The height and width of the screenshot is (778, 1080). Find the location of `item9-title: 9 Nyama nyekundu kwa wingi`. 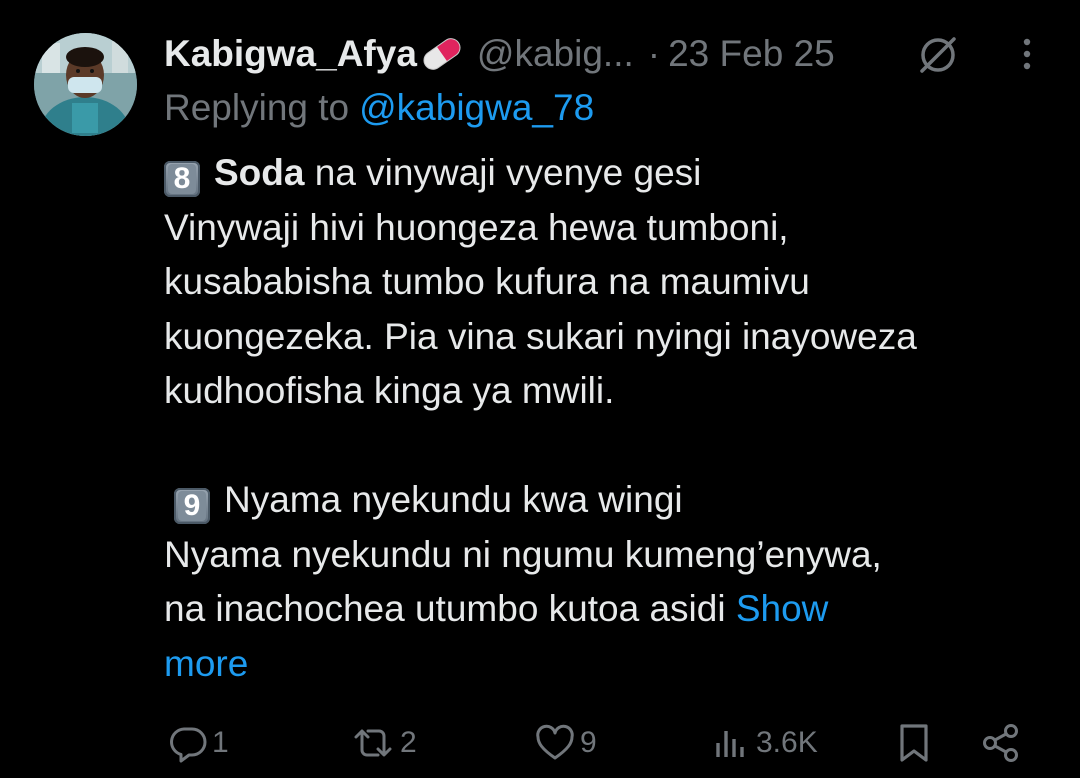

item9-title: 9 Nyama nyekundu kwa wingi is located at coordinates (604, 500).